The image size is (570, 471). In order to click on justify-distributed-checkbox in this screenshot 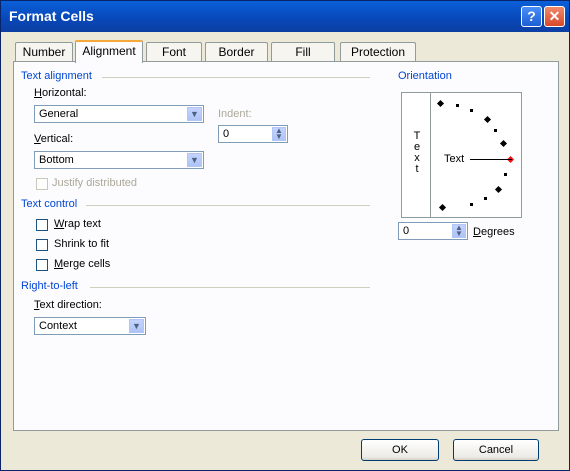, I will do `click(42, 184)`.